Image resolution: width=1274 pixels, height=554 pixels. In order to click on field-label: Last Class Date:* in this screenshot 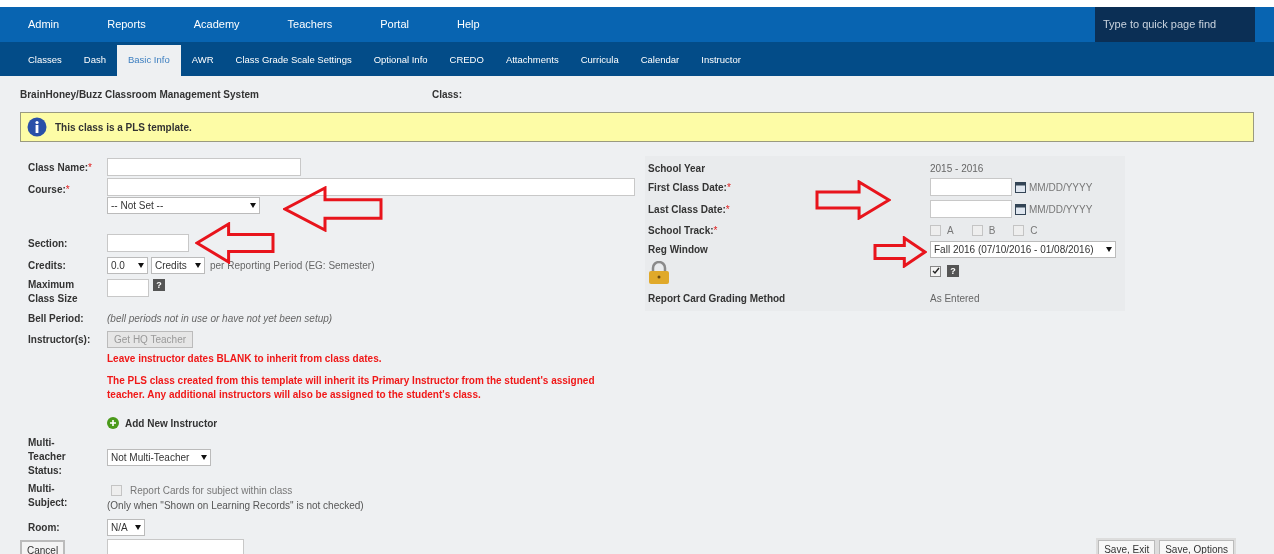, I will do `click(689, 209)`.